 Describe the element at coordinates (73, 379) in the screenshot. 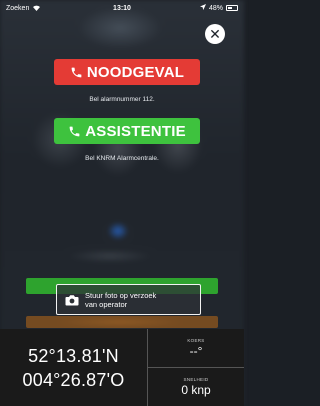

I see `longitude-value: 004°26.87'O` at that location.